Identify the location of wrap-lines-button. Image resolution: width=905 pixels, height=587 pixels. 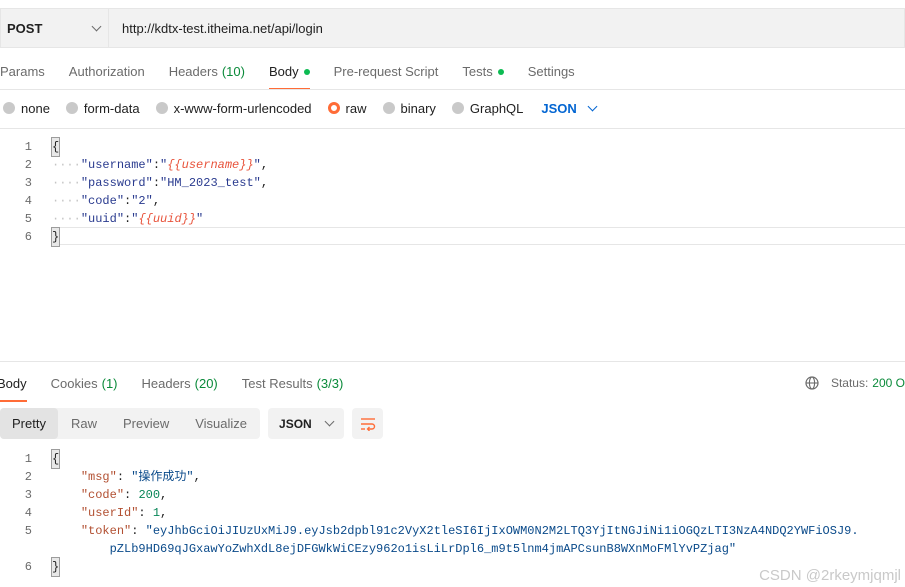
(368, 423).